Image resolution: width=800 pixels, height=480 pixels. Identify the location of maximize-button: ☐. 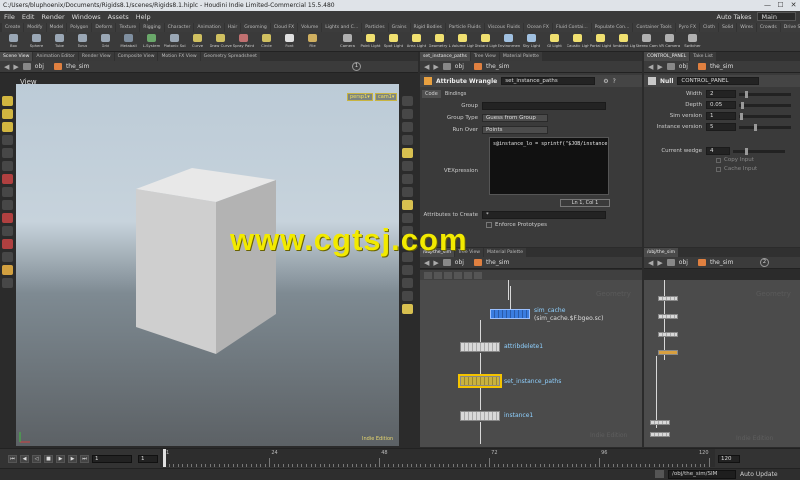
(780, 5).